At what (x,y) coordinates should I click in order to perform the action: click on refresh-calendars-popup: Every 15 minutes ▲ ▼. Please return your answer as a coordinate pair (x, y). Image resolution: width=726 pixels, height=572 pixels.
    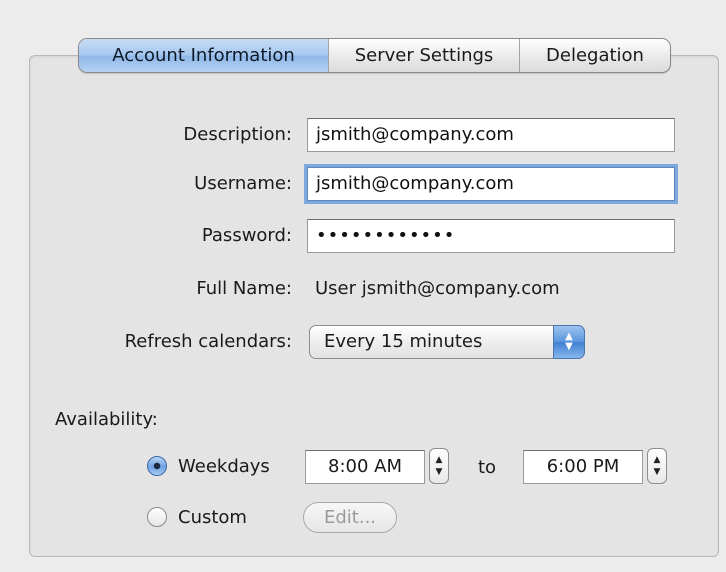
    Looking at the image, I should click on (447, 342).